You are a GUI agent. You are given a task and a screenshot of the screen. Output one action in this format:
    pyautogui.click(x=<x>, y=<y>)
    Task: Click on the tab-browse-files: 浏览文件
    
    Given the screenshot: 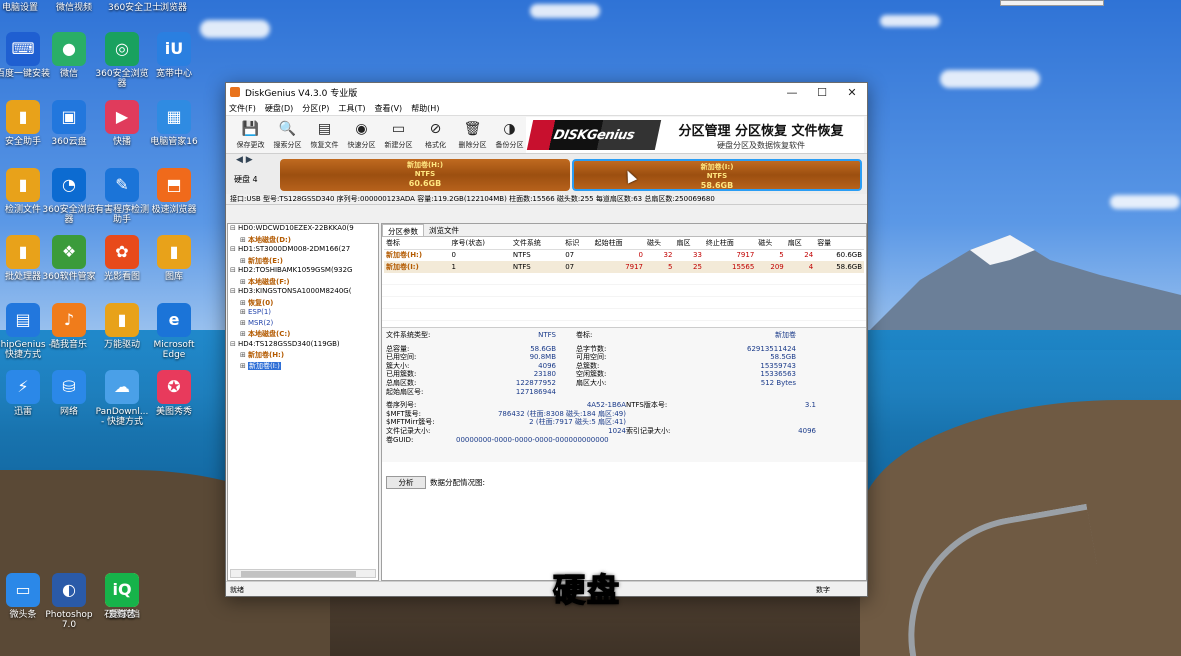 What is the action you would take?
    pyautogui.click(x=444, y=230)
    